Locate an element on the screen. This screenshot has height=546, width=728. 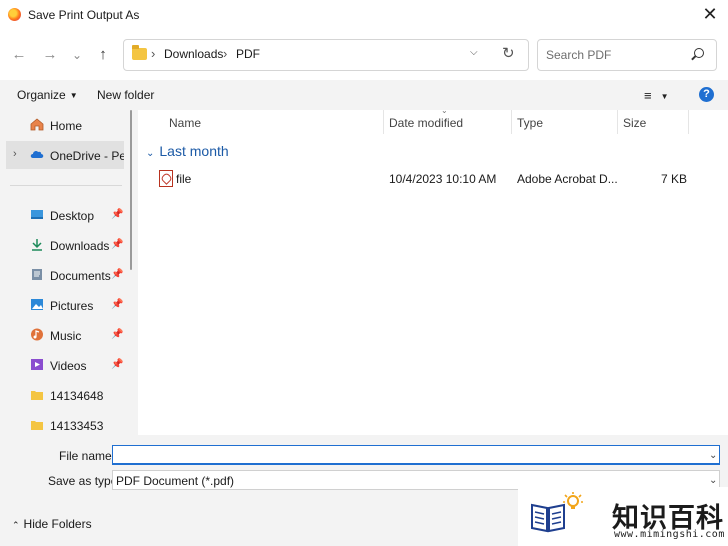
organize-button: Organize ▼ is located at coordinates (47, 95).